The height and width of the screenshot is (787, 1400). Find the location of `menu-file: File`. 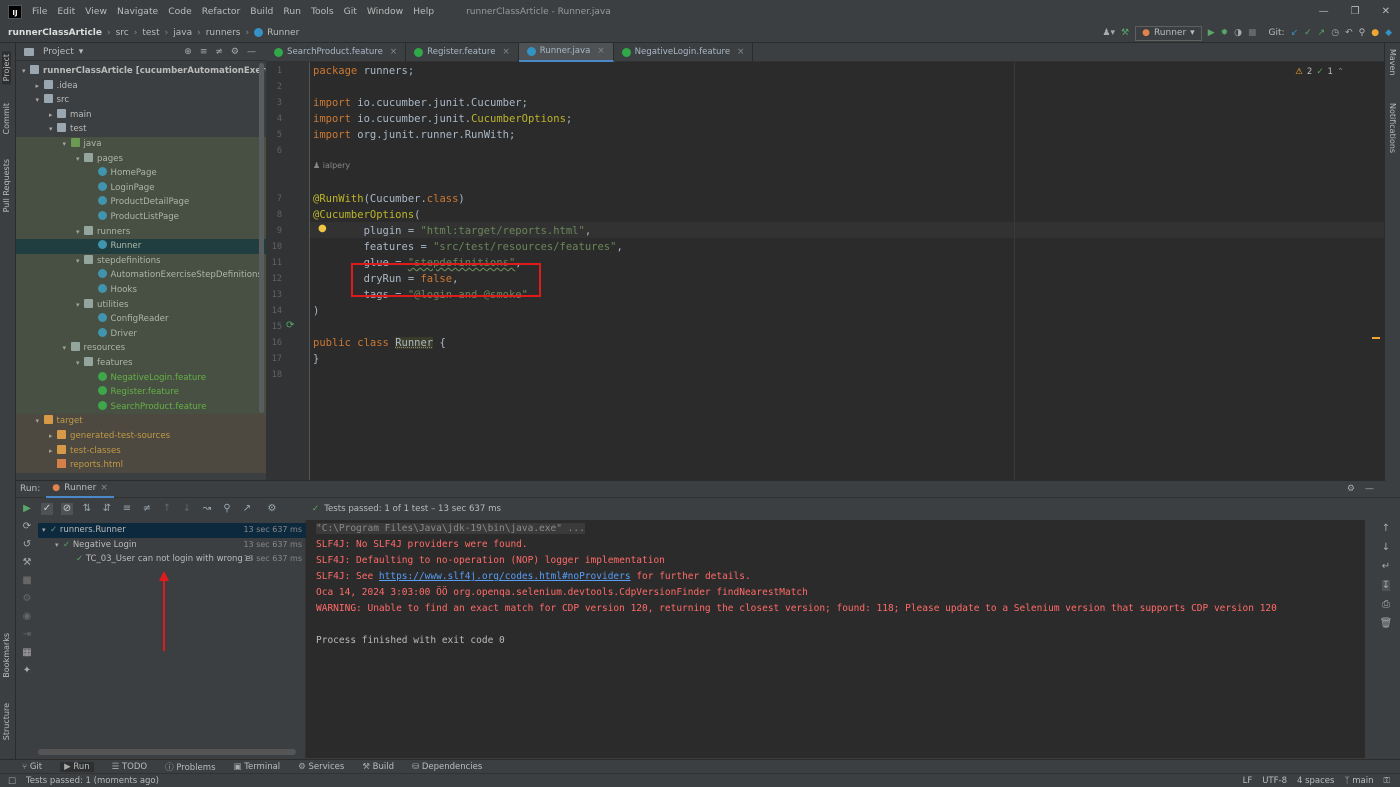

menu-file: File is located at coordinates (39, 11).